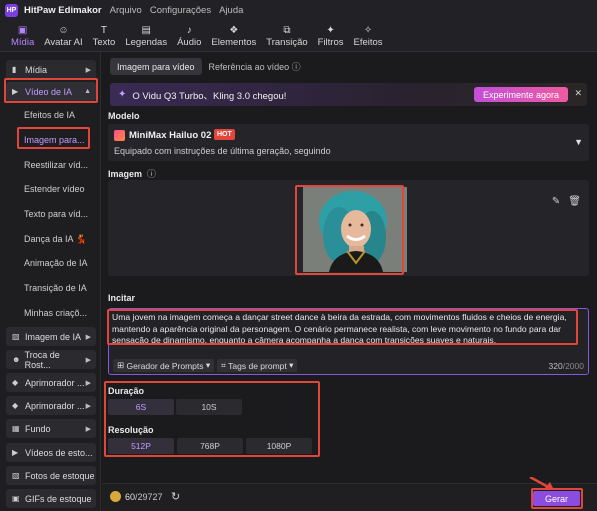 Image resolution: width=597 pixels, height=511 pixels. I want to click on sidebar-item-video-de-ia: ▶ Vídeo de IA ▲, so click(51, 91).